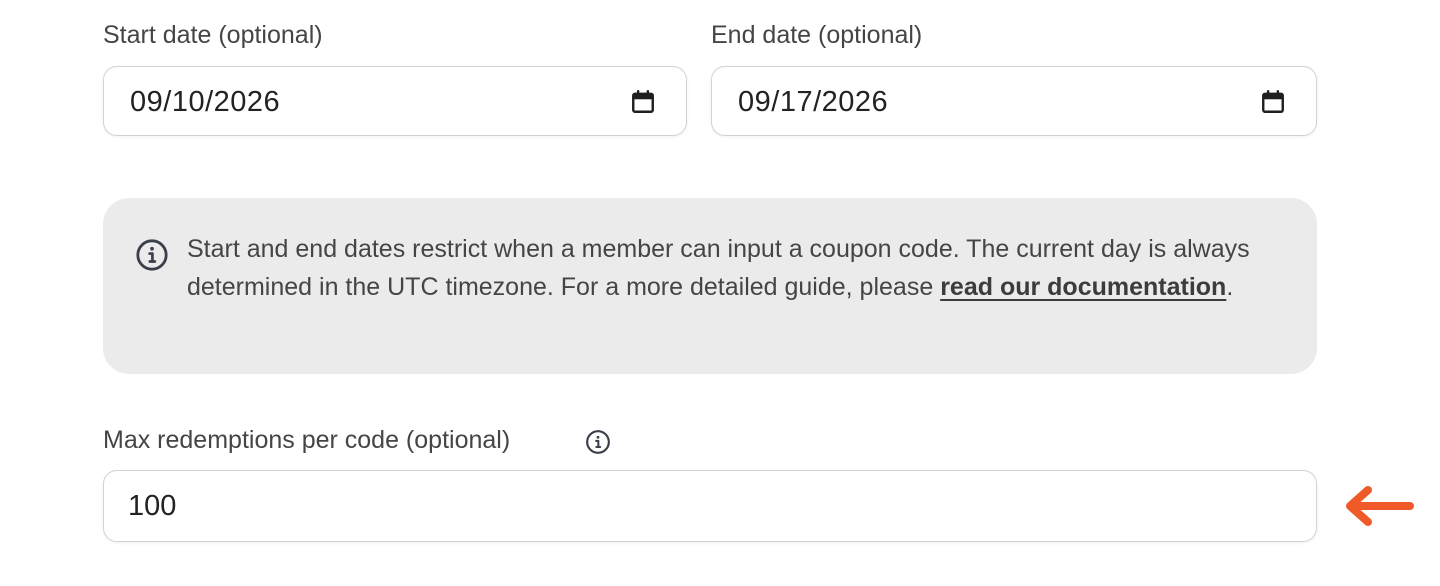 The image size is (1440, 586). Describe the element at coordinates (395, 101) in the screenshot. I see `start-date-input: 09/10/2026` at that location.